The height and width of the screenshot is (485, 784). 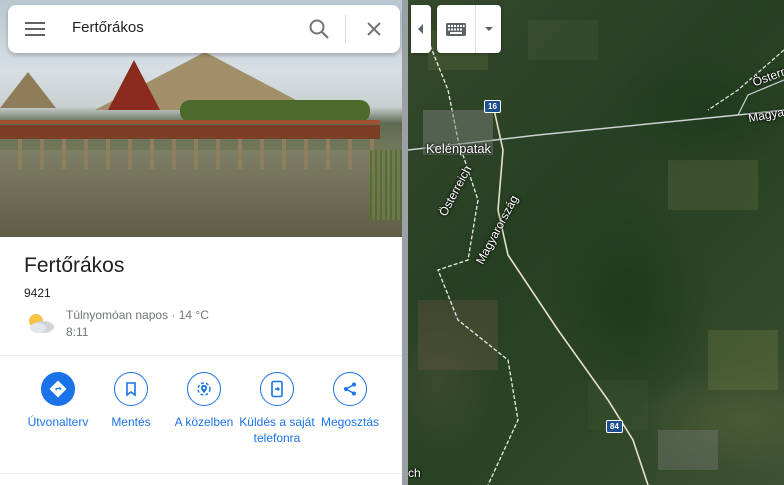 I want to click on photo-rail, so click(x=190, y=122).